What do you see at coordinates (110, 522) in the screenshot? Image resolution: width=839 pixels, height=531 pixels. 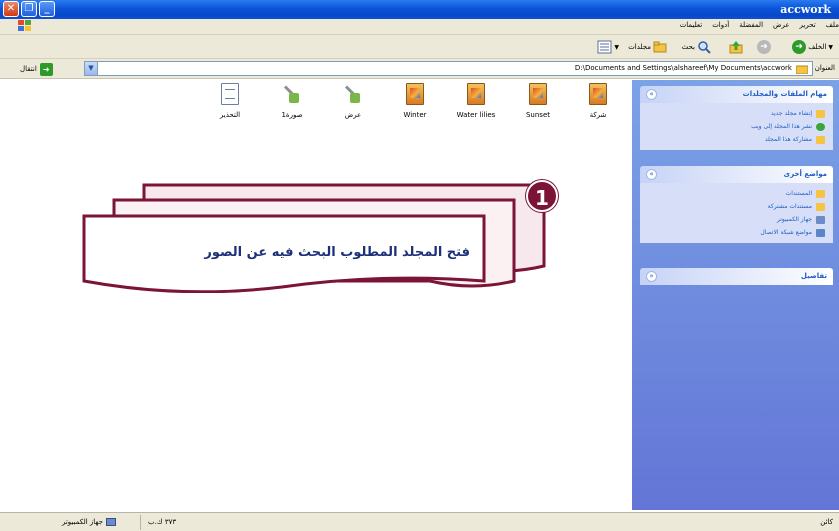 I see `computer-icon` at bounding box center [110, 522].